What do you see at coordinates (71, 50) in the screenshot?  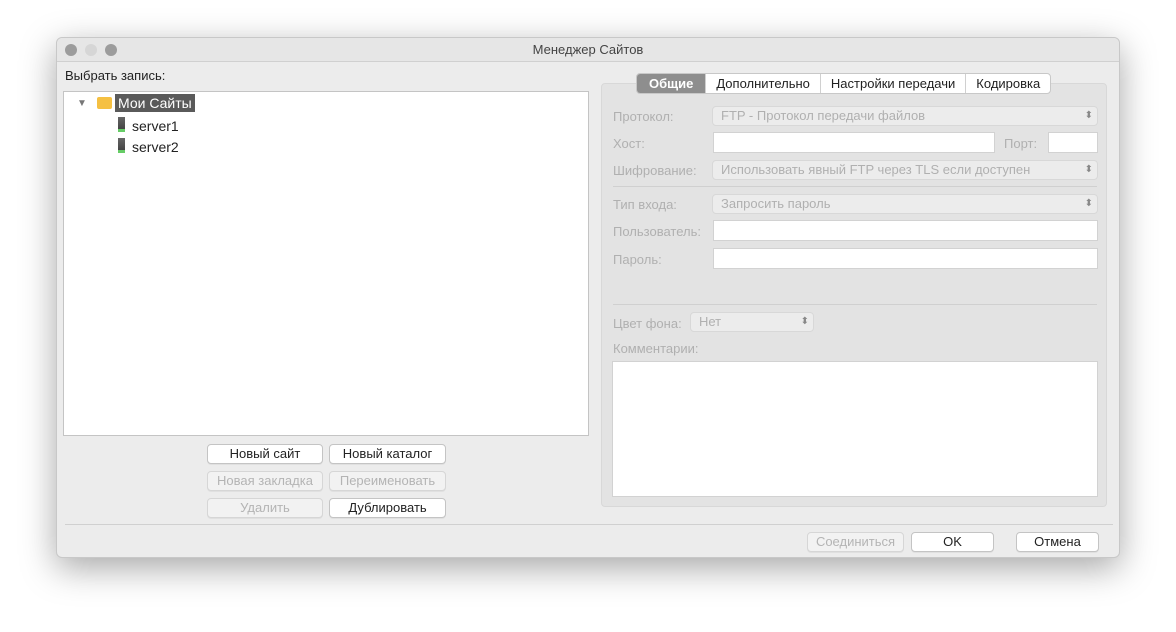 I see `close-window-button` at bounding box center [71, 50].